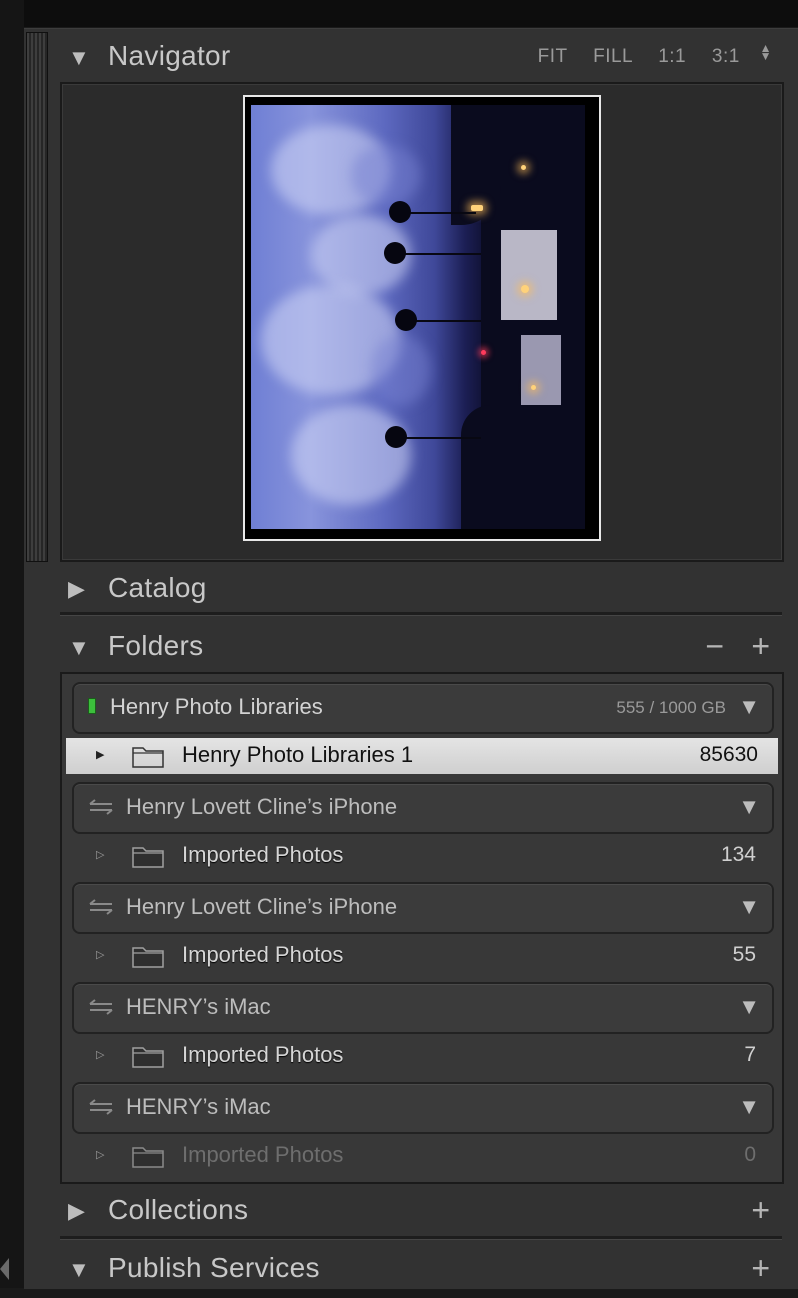 This screenshot has height=1298, width=798. Describe the element at coordinates (422, 1056) in the screenshot. I see `folder-row: ▷ Imported Photos 7` at that location.